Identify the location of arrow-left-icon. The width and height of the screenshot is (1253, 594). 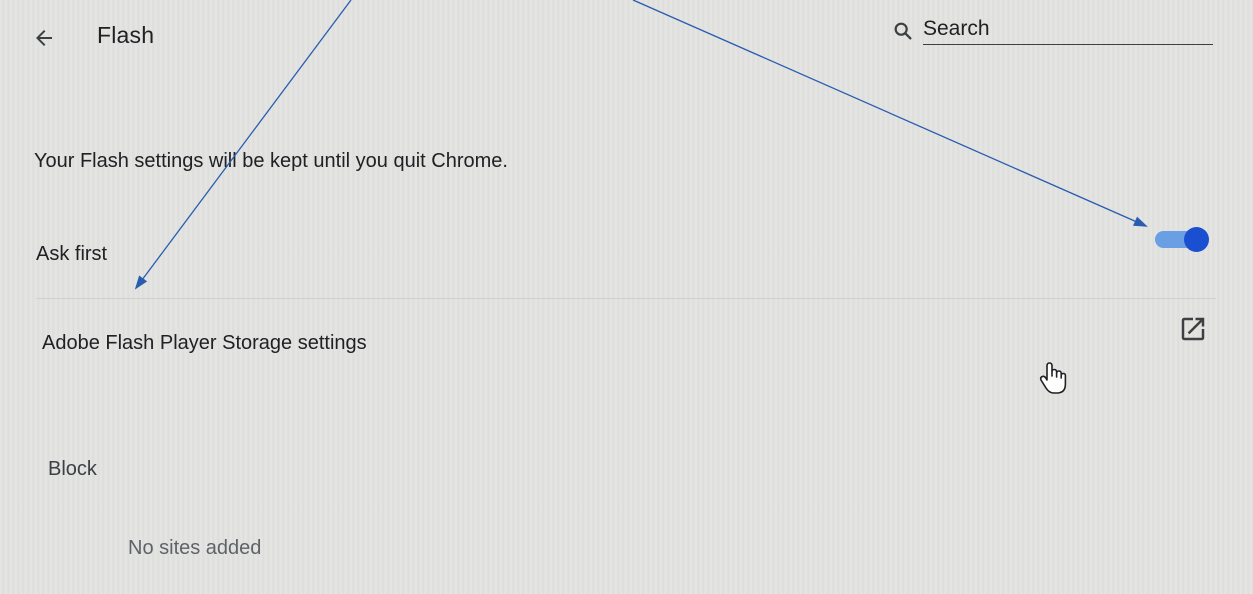
(44, 38).